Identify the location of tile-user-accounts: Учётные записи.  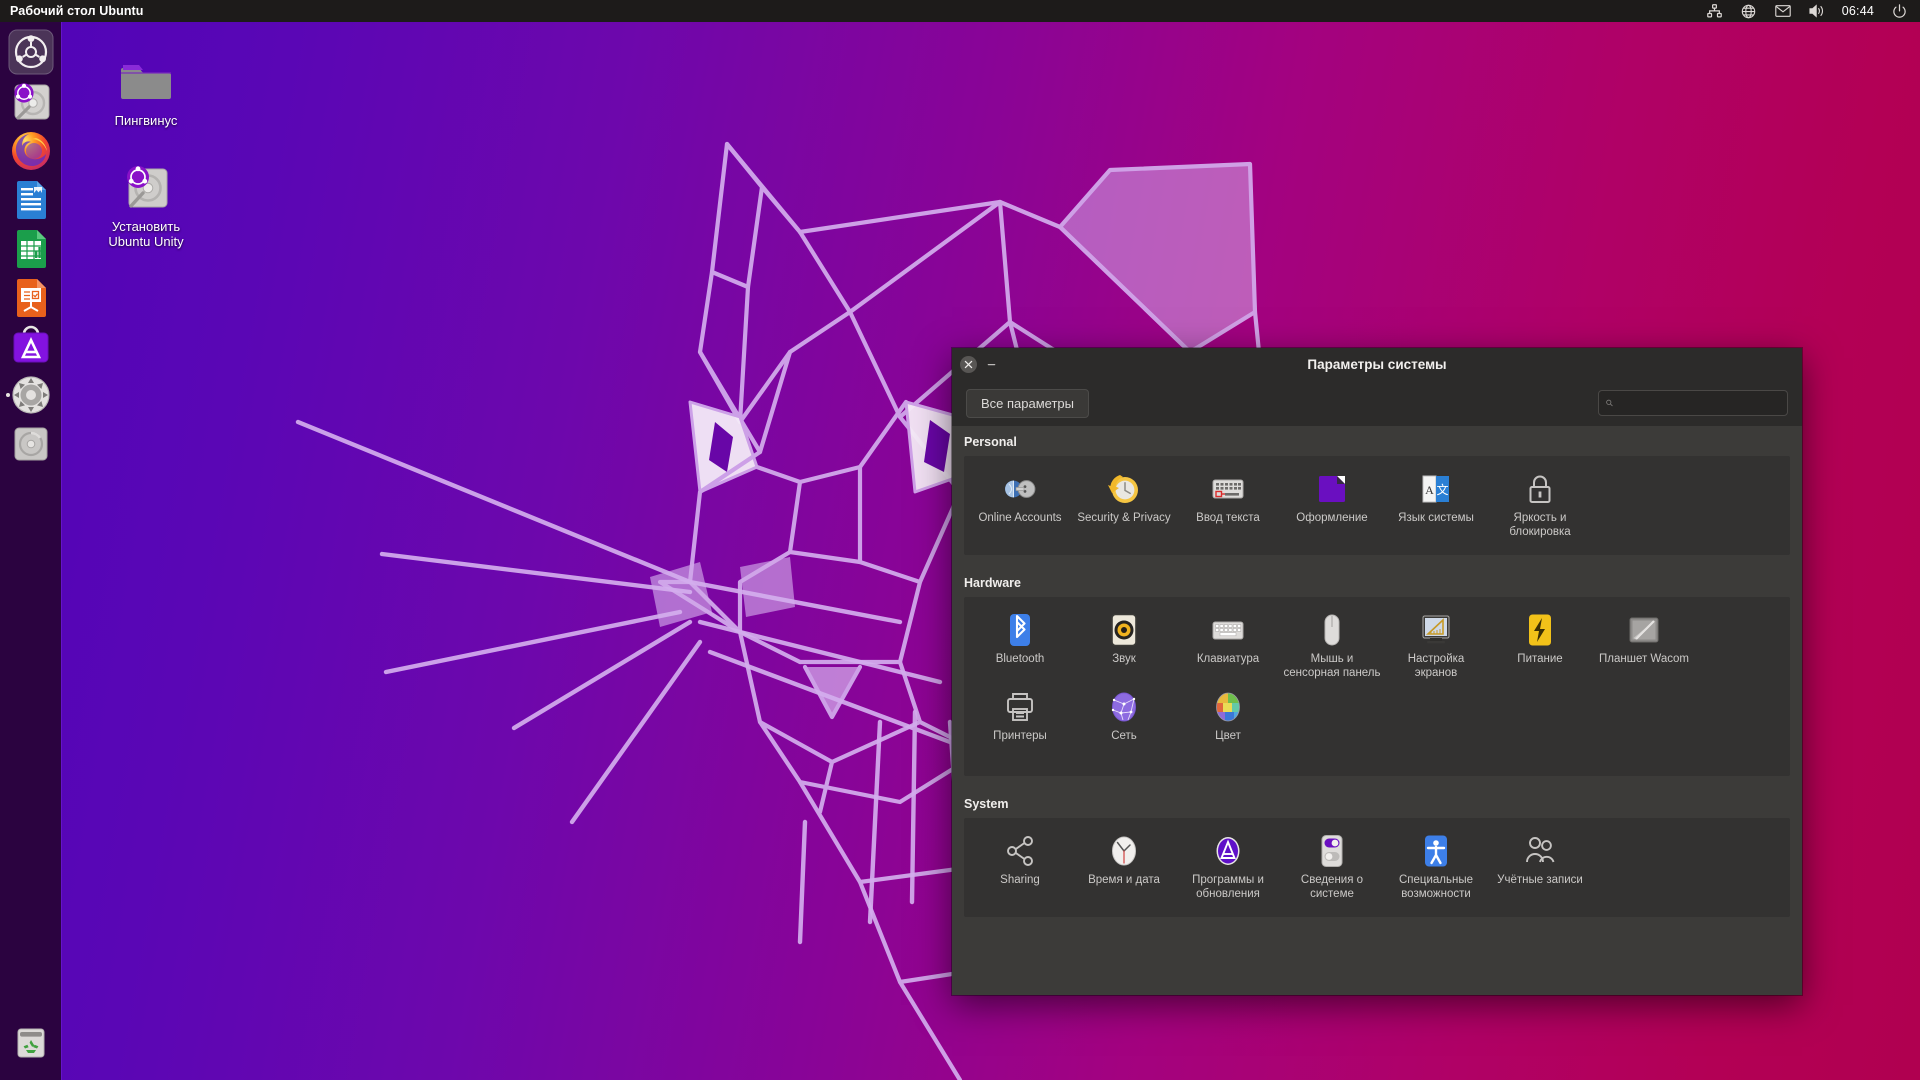
(1540, 866).